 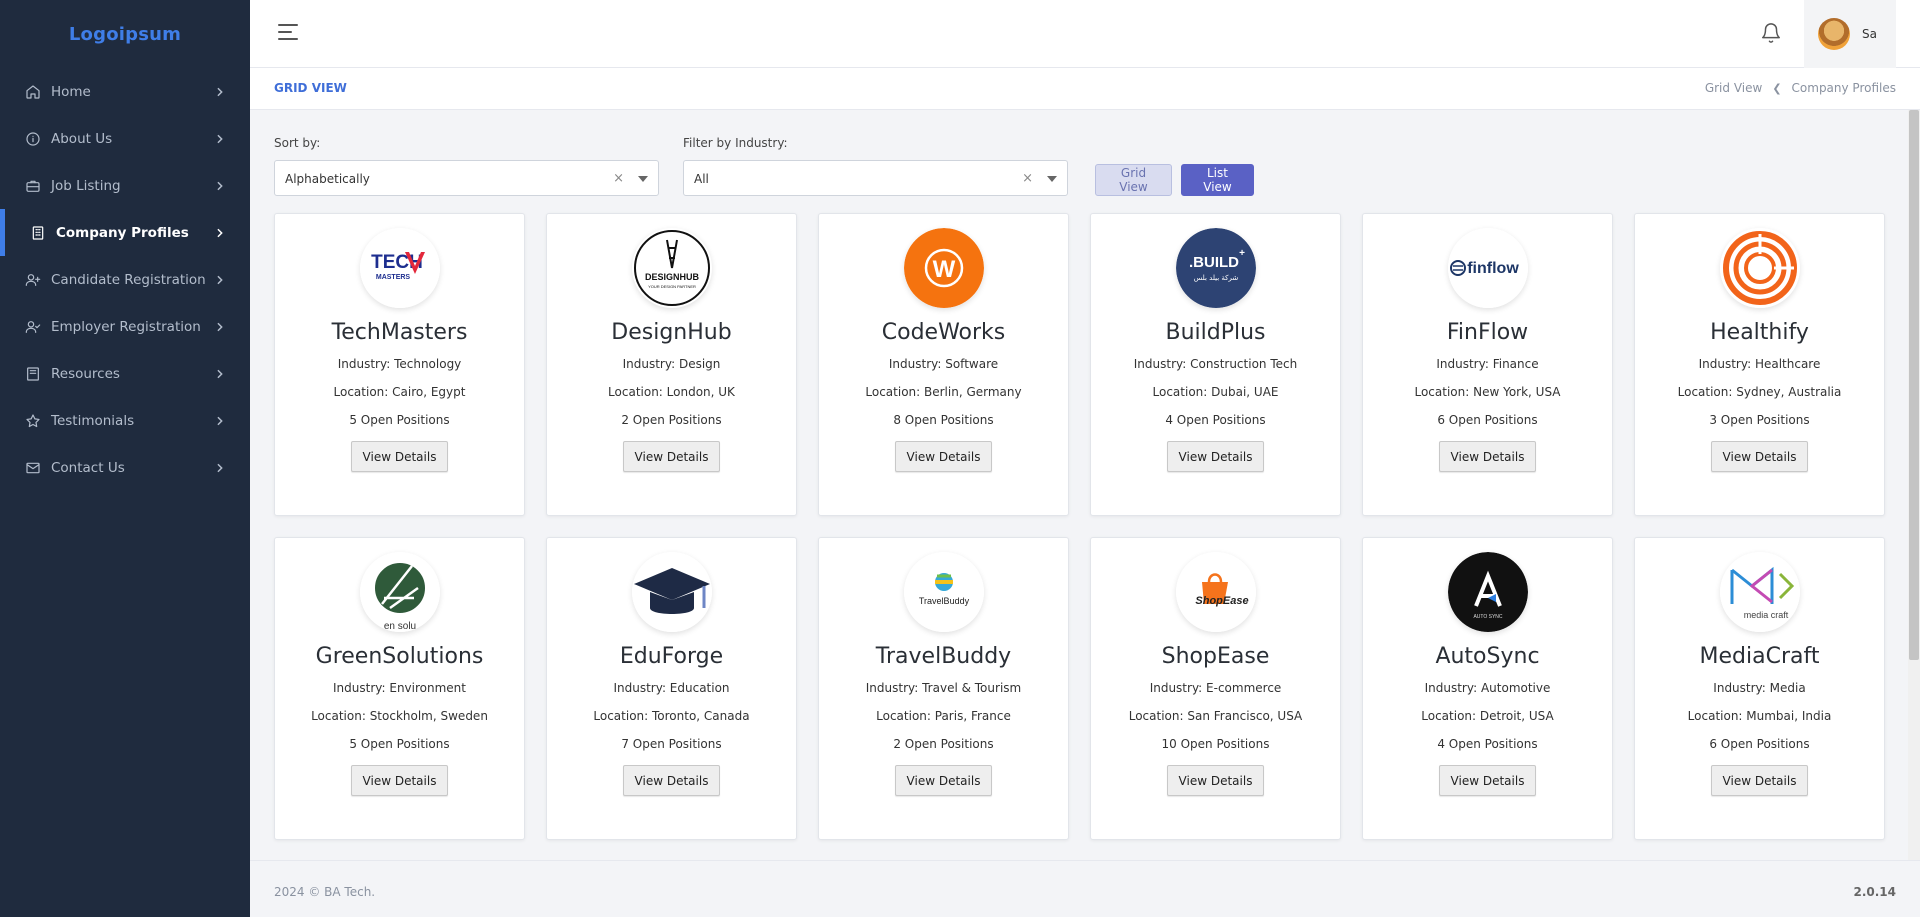 What do you see at coordinates (1487, 716) in the screenshot?
I see `company-location: Location: Detroit, USA` at bounding box center [1487, 716].